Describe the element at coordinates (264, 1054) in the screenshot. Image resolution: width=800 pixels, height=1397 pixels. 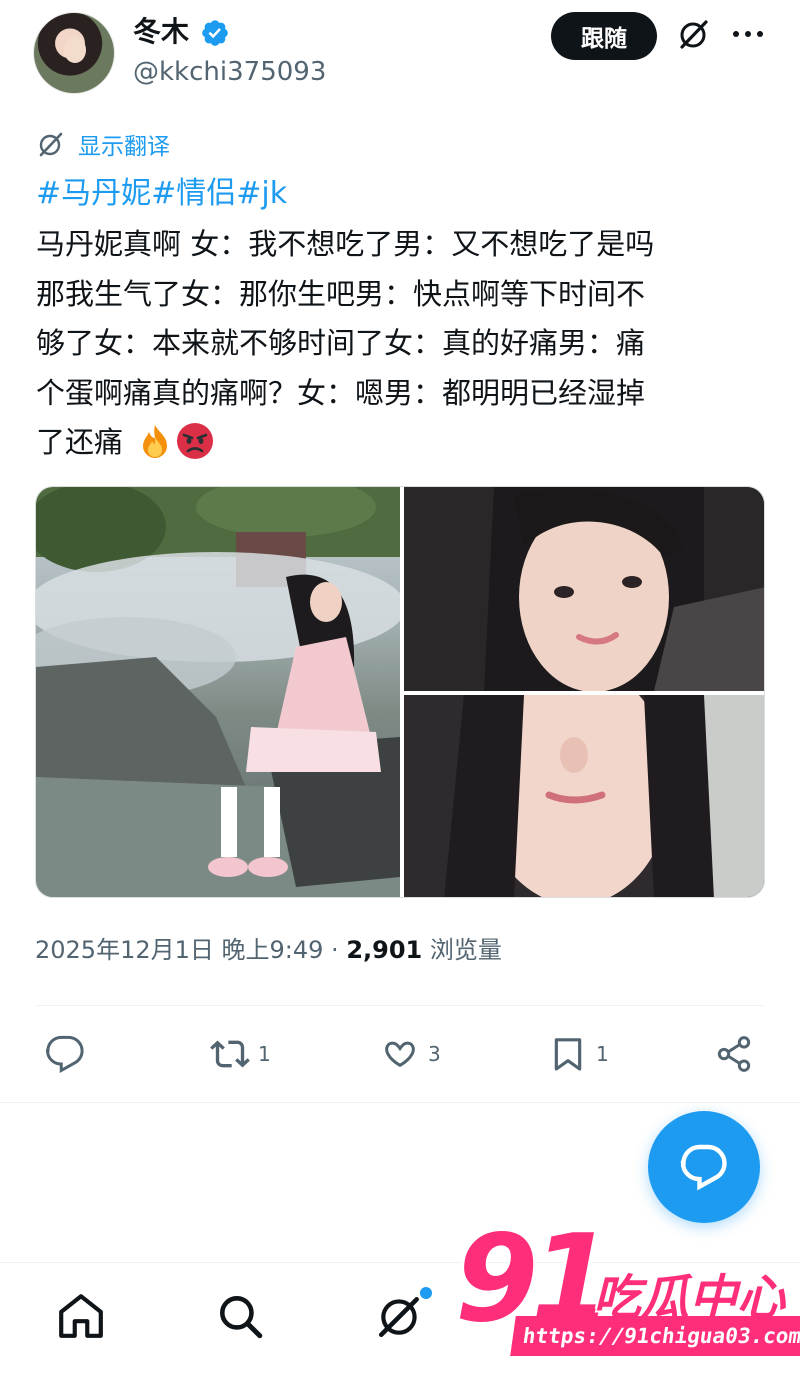
I see `retweet-count: 1` at that location.